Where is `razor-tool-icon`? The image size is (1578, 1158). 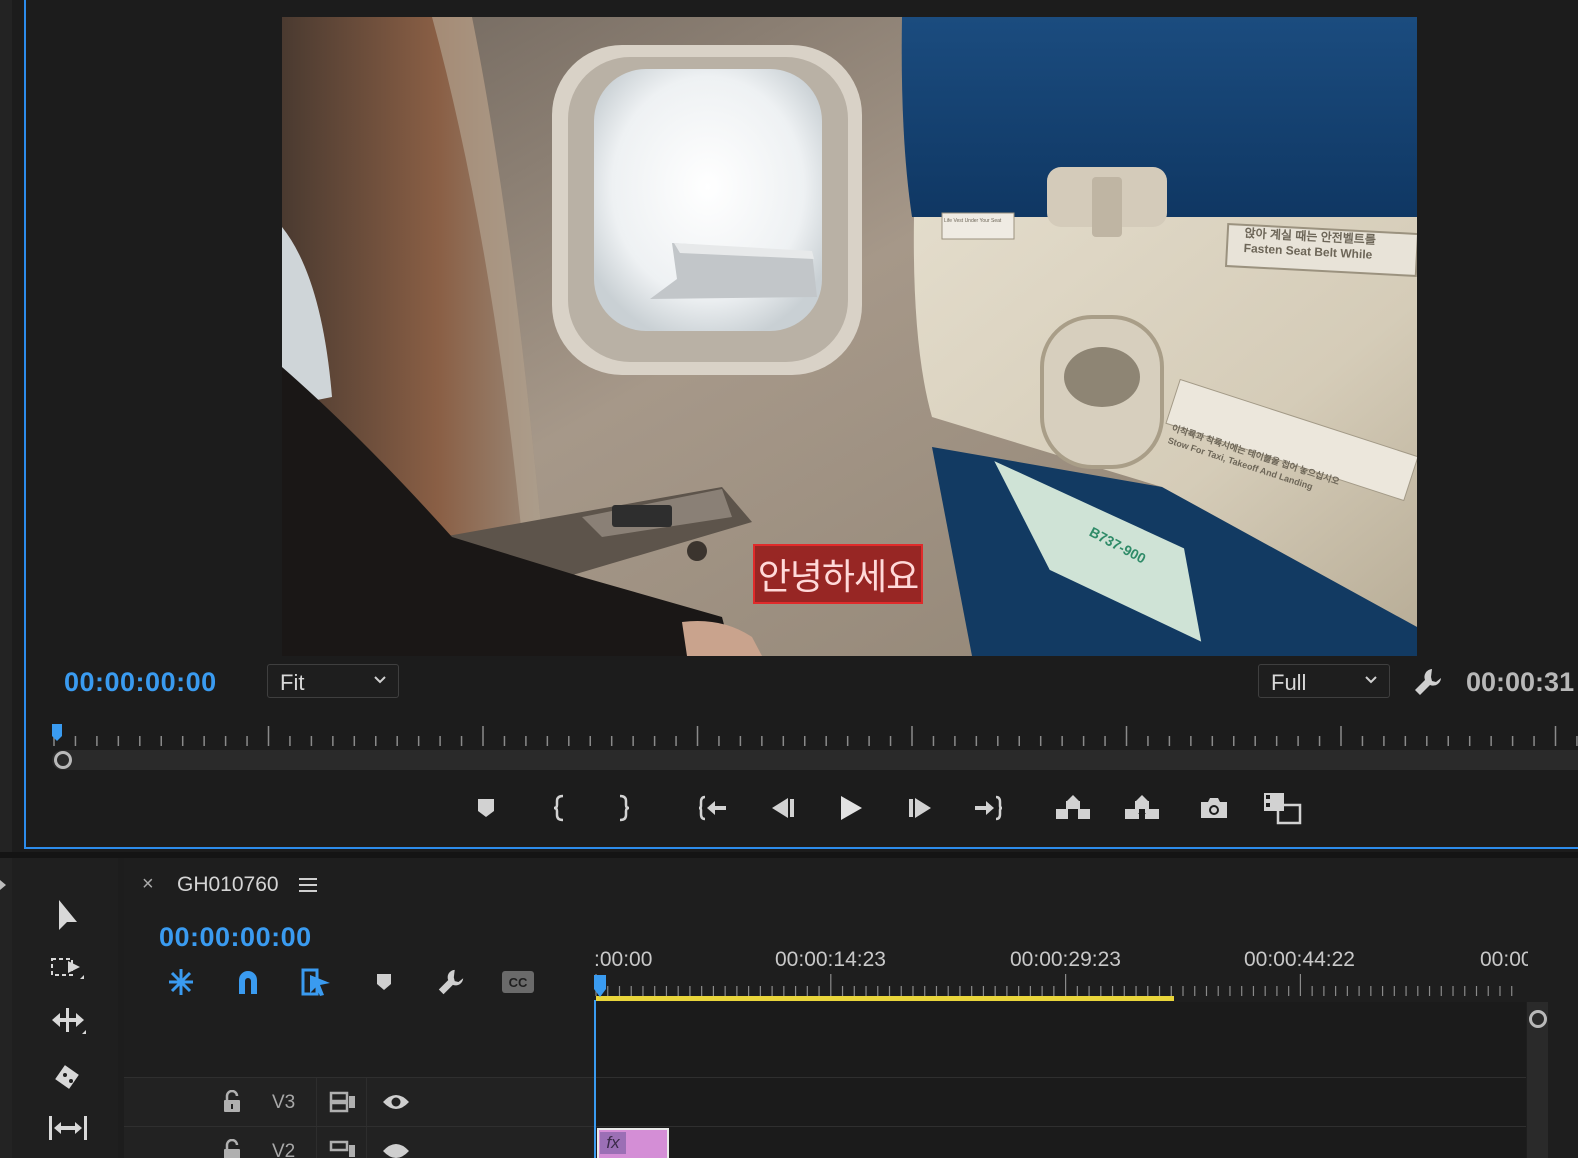
razor-tool-icon is located at coordinates (68, 1076).